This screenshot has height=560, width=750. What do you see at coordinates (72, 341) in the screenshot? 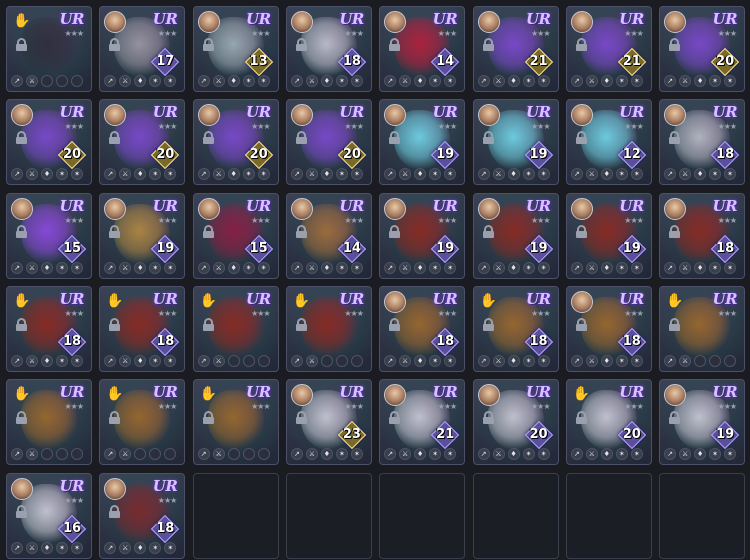
I see `level-number: 18` at bounding box center [72, 341].